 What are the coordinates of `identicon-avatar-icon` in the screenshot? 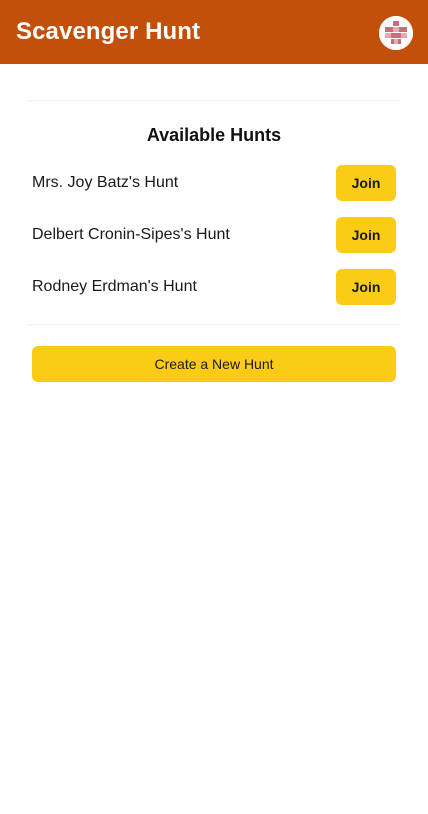 It's located at (396, 33).